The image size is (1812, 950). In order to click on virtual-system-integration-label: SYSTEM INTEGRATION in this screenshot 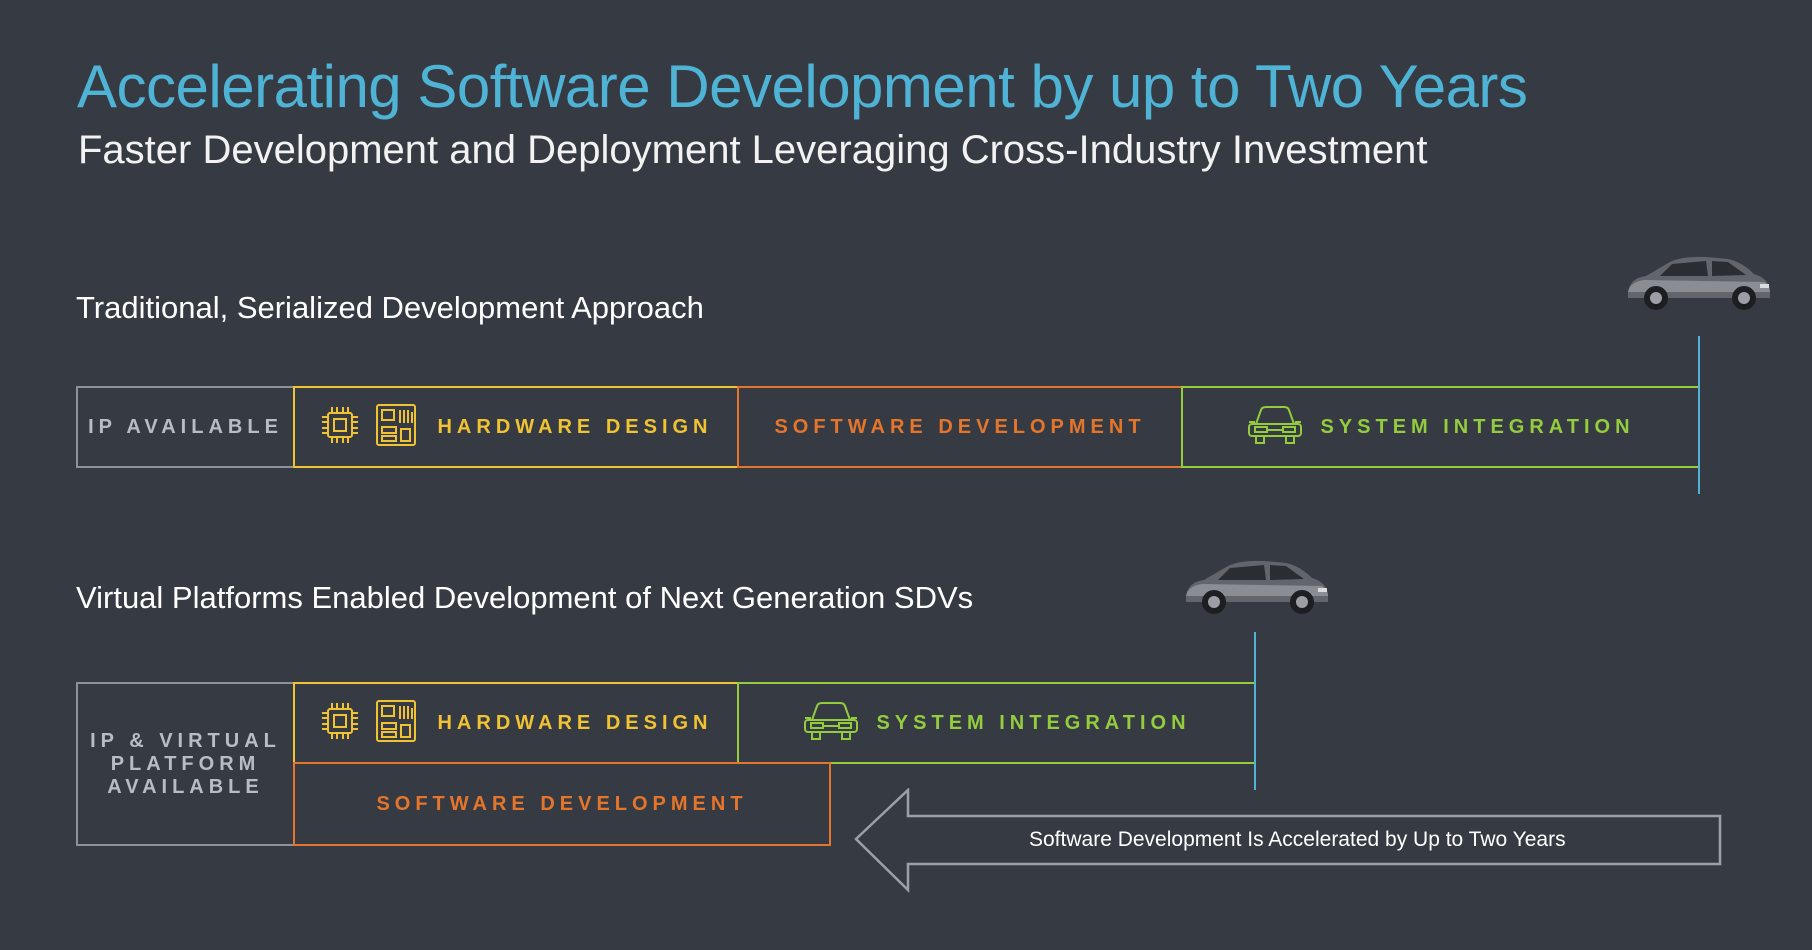, I will do `click(1033, 722)`.